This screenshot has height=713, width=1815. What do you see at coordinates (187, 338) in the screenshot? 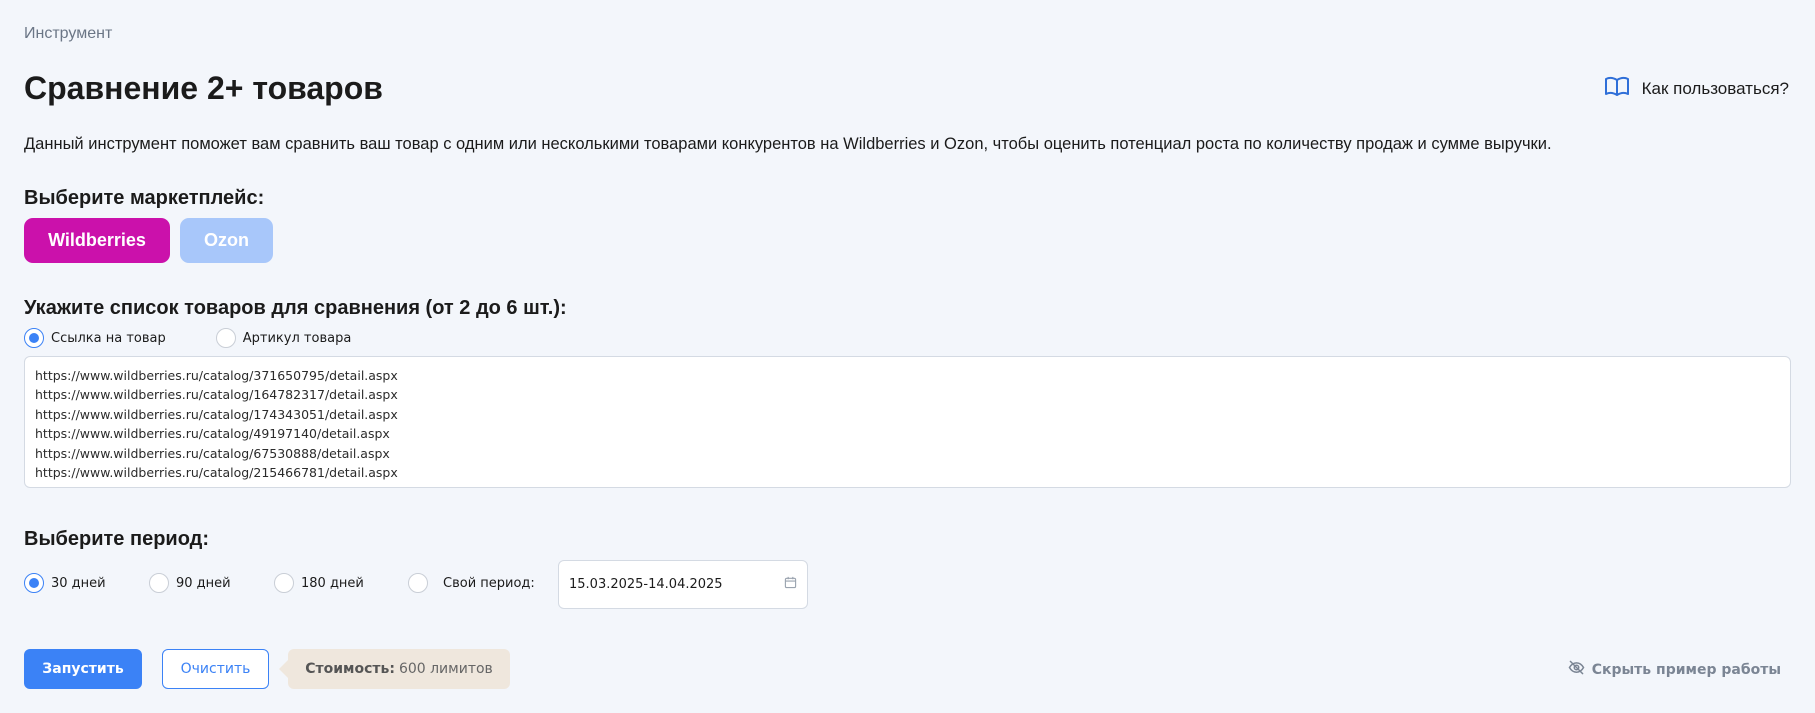
I see `input-mode-group: Ссылка на товар Артикул товара` at bounding box center [187, 338].